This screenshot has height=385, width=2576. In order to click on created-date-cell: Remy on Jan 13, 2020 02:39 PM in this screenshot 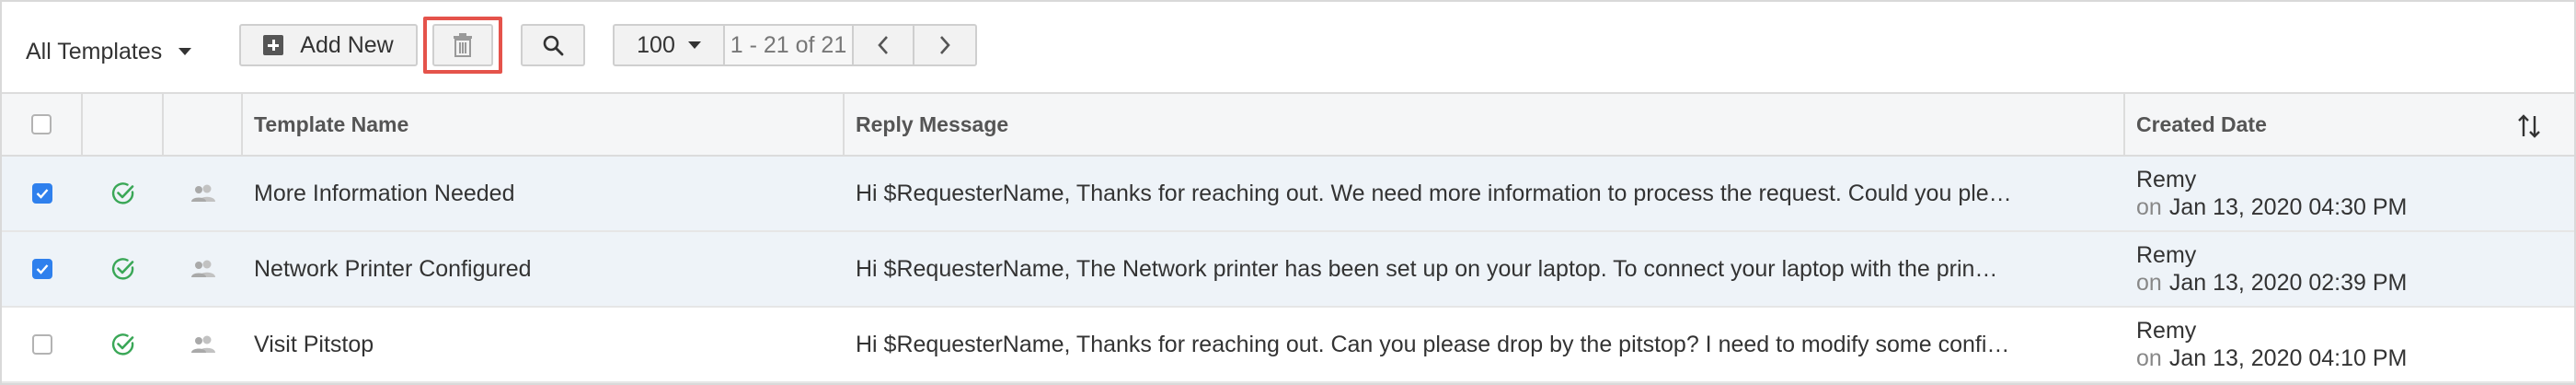, I will do `click(2349, 269)`.